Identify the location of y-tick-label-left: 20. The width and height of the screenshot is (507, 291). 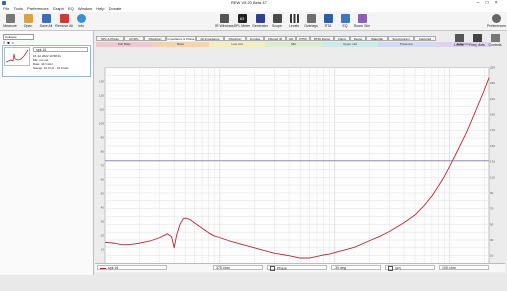
(103, 236).